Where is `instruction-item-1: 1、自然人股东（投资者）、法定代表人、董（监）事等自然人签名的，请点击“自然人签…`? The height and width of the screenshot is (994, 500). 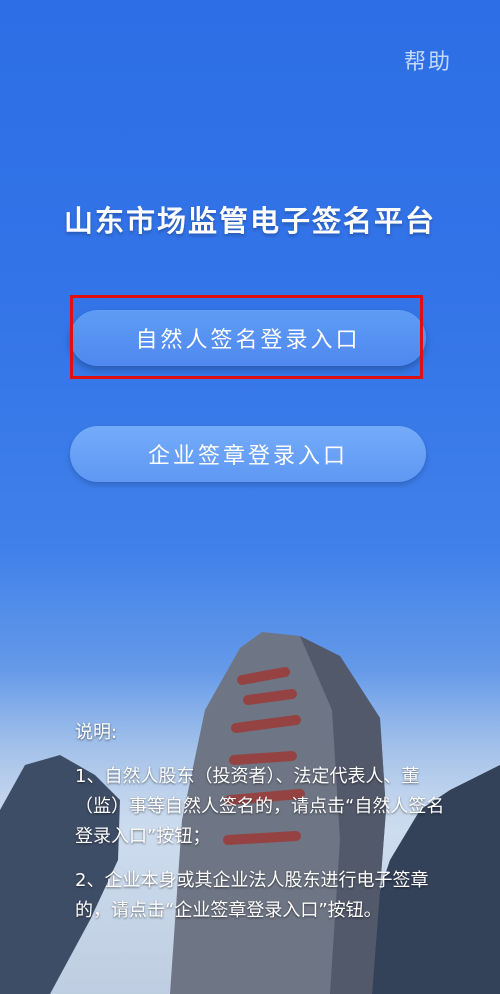
instruction-item-1: 1、自然人股东（投资者）、法定代表人、董（监）事等自然人签名的，请点击“自然人签… is located at coordinates (260, 806).